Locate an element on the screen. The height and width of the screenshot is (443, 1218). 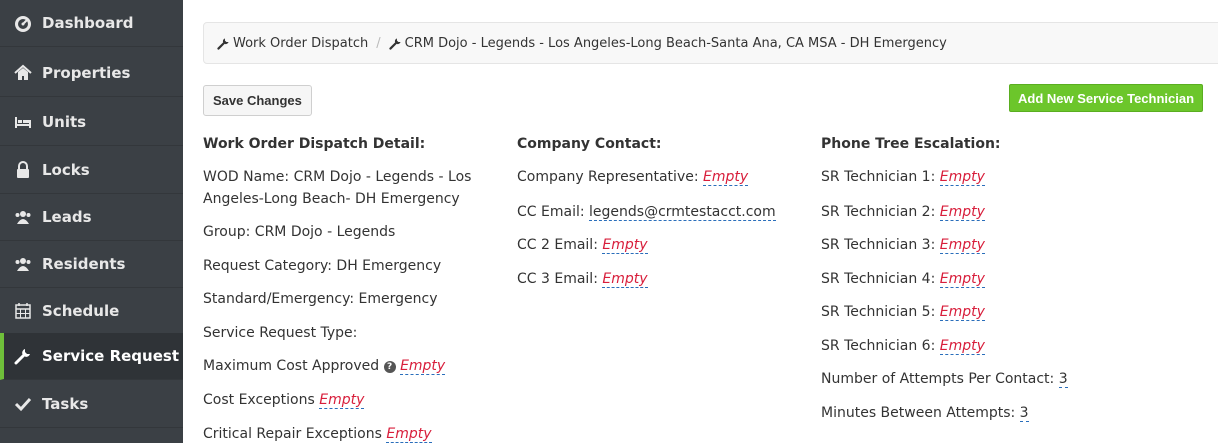
sr-technician-label: SR Technician 4: is located at coordinates (878, 279).